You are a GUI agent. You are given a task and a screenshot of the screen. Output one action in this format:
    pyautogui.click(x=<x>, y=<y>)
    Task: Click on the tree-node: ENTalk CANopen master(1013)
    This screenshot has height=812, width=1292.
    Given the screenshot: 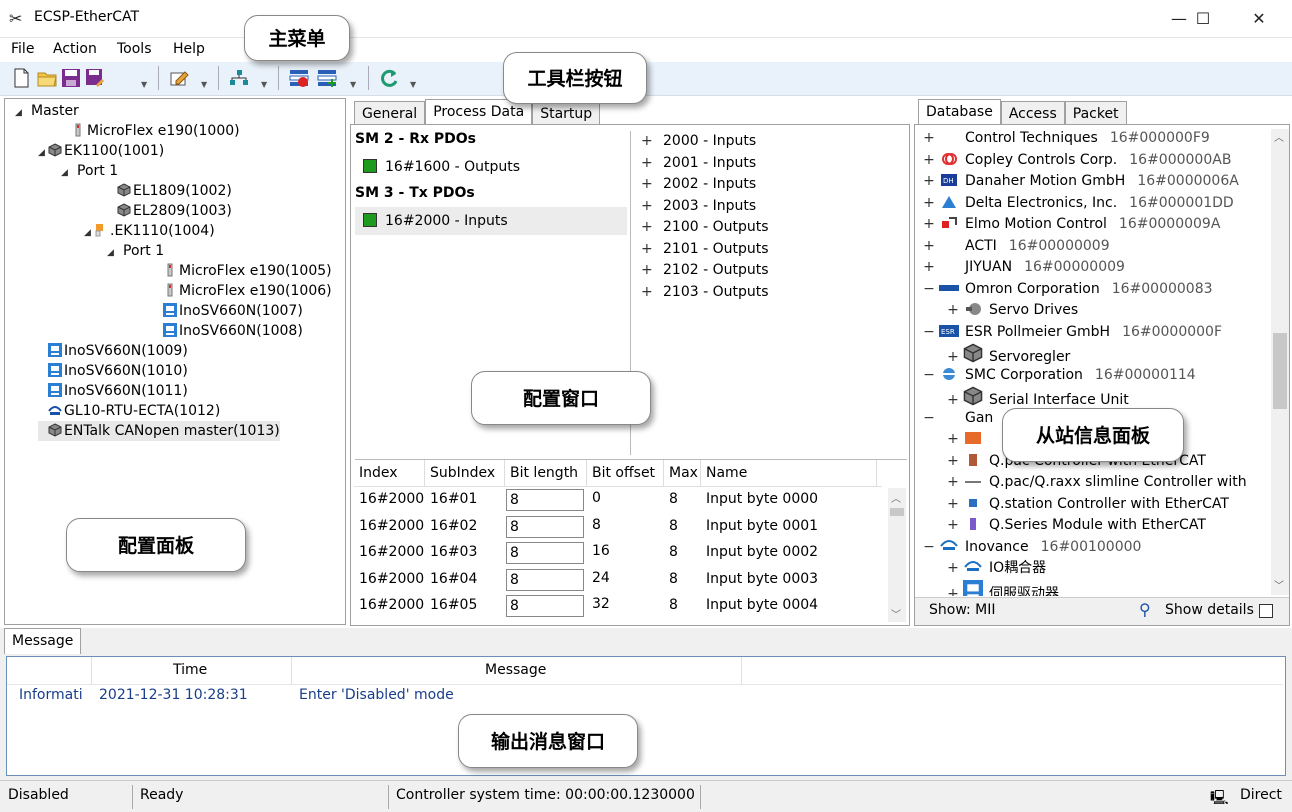 What is the action you would take?
    pyautogui.click(x=159, y=431)
    